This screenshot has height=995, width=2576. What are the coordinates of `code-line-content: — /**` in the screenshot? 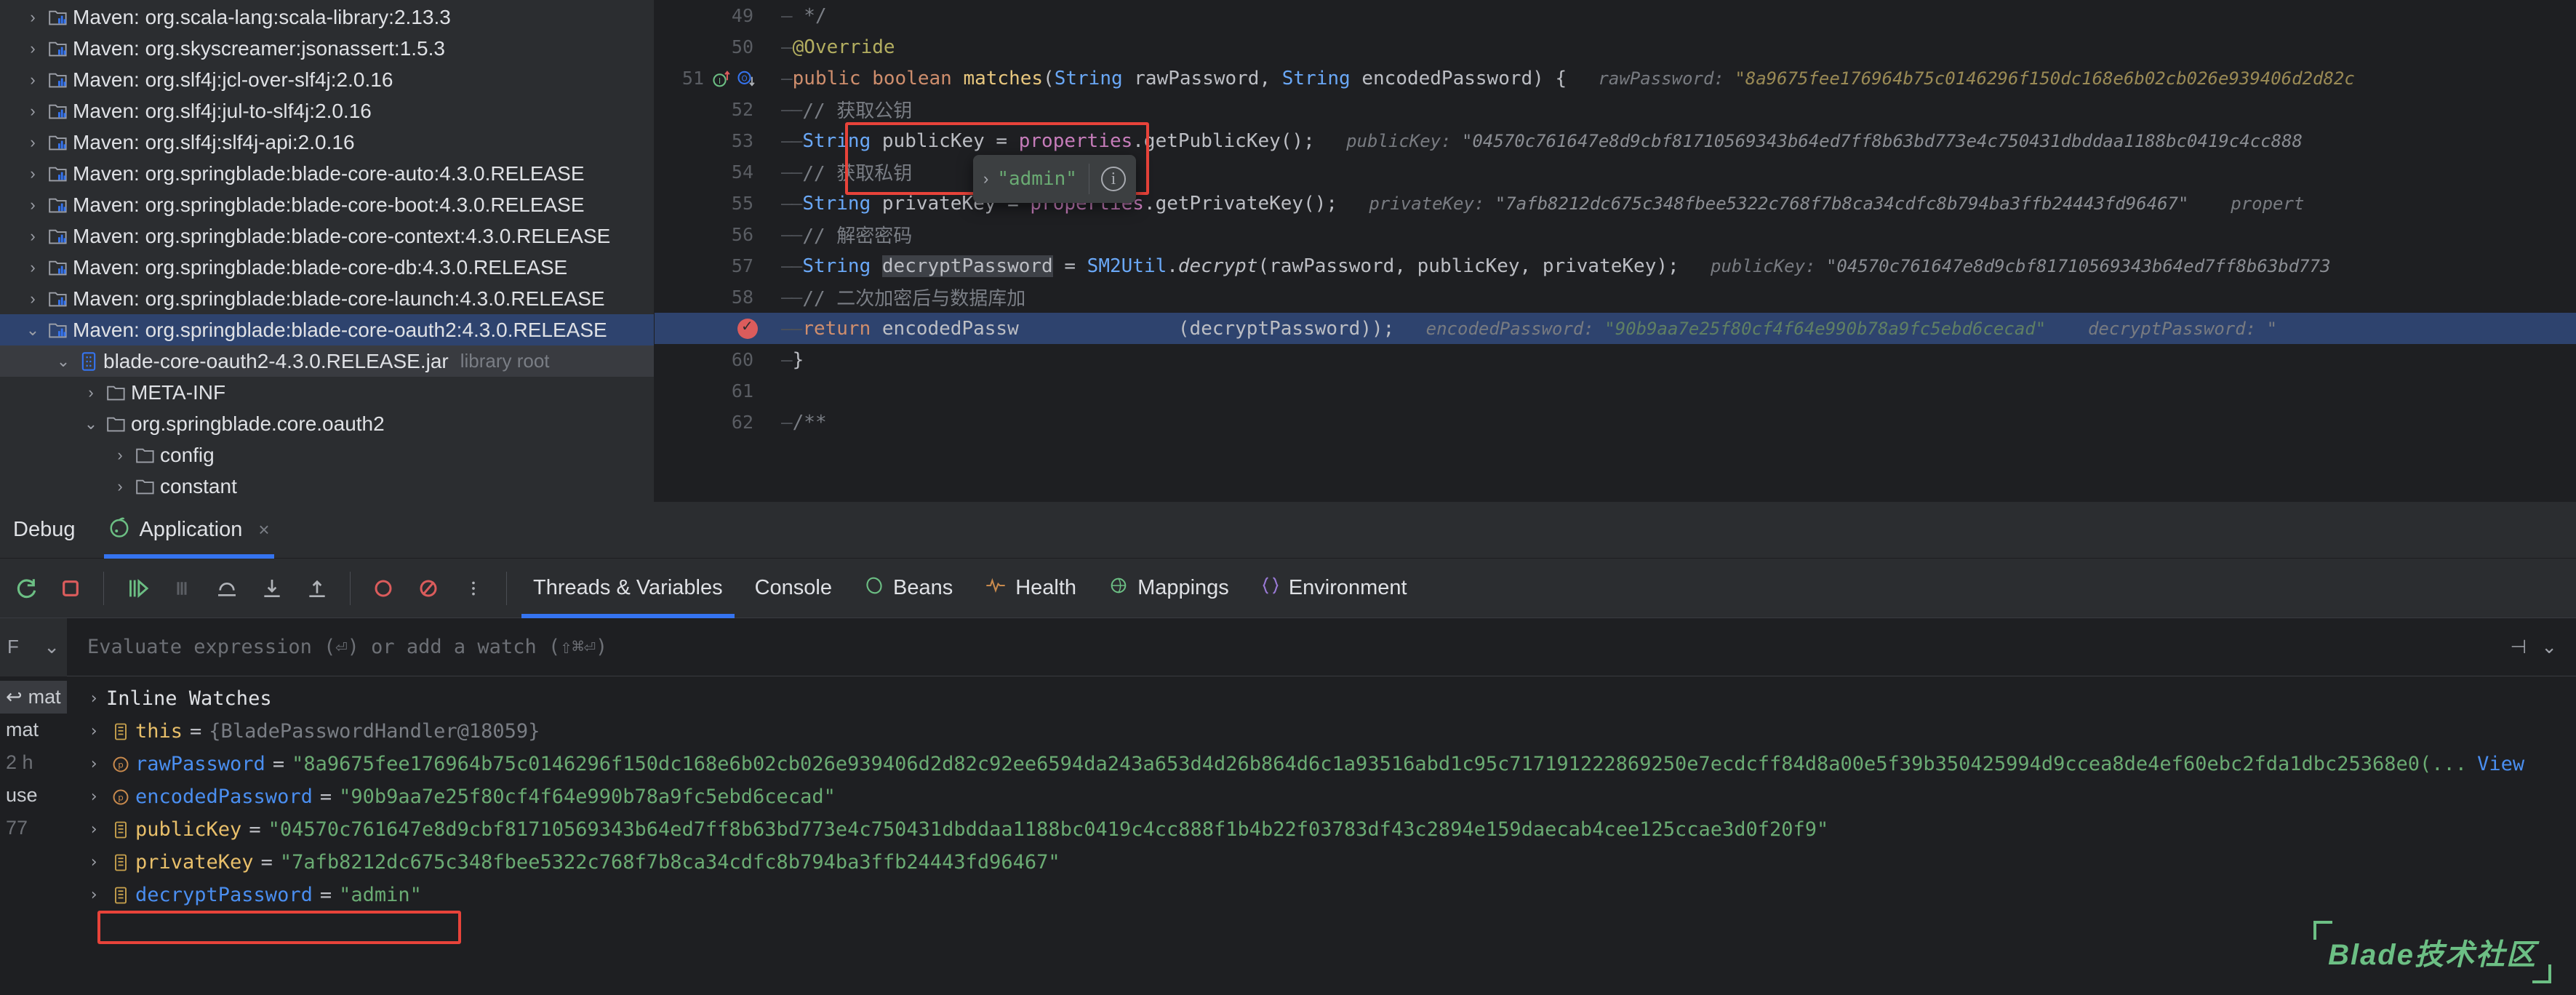 It's located at (1670, 422).